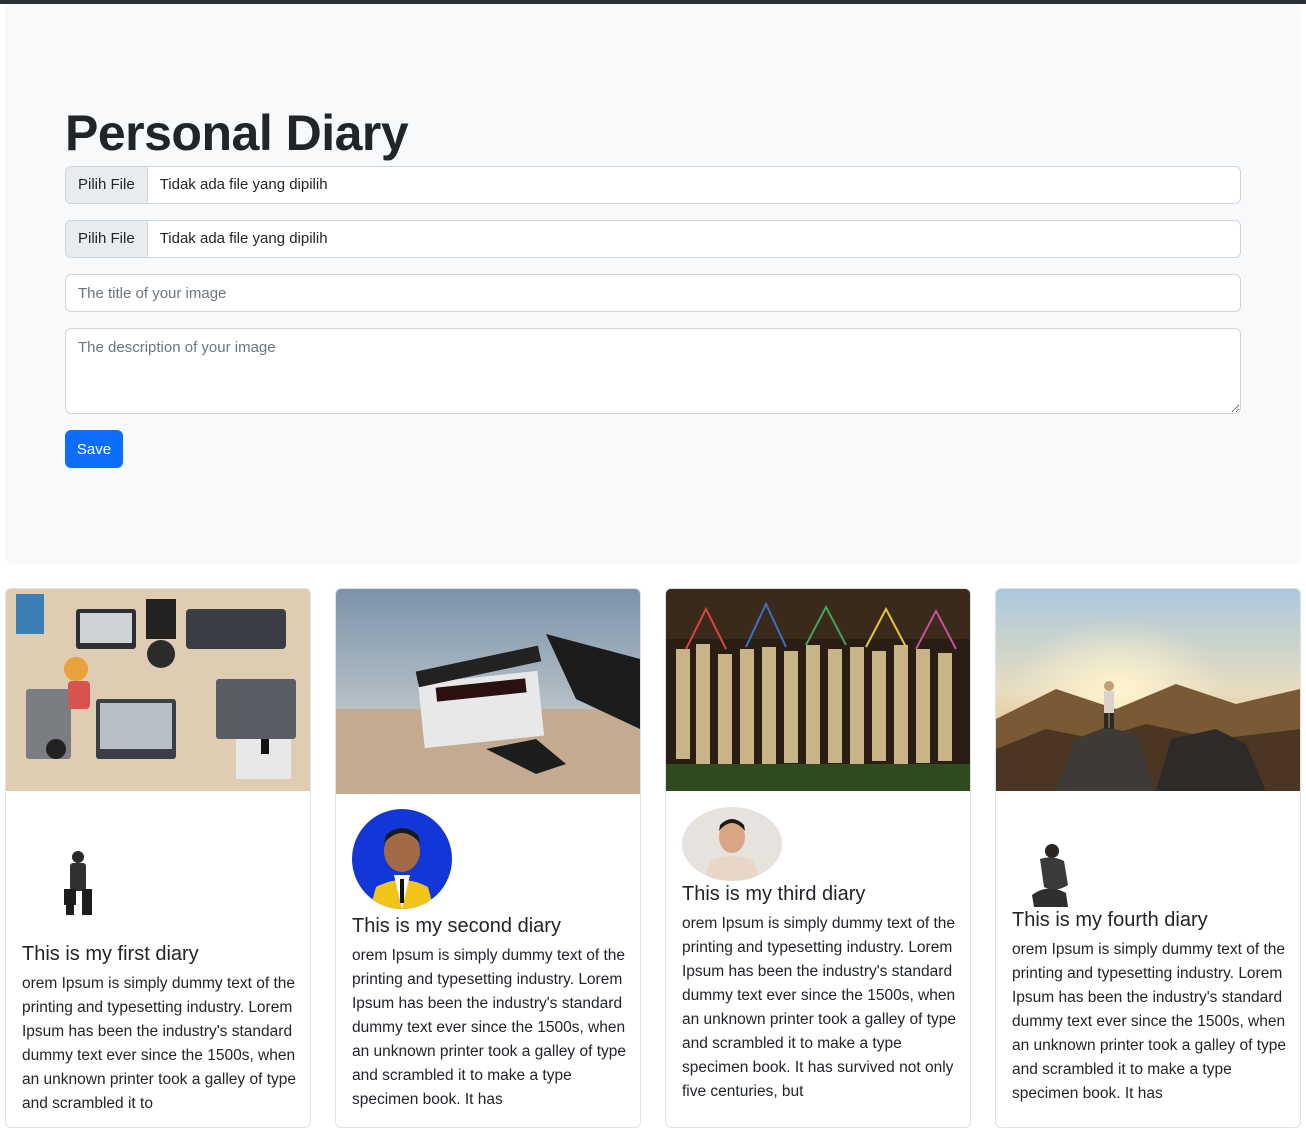 Image resolution: width=1306 pixels, height=1128 pixels. Describe the element at coordinates (158, 690) in the screenshot. I see `office-desk-image` at that location.